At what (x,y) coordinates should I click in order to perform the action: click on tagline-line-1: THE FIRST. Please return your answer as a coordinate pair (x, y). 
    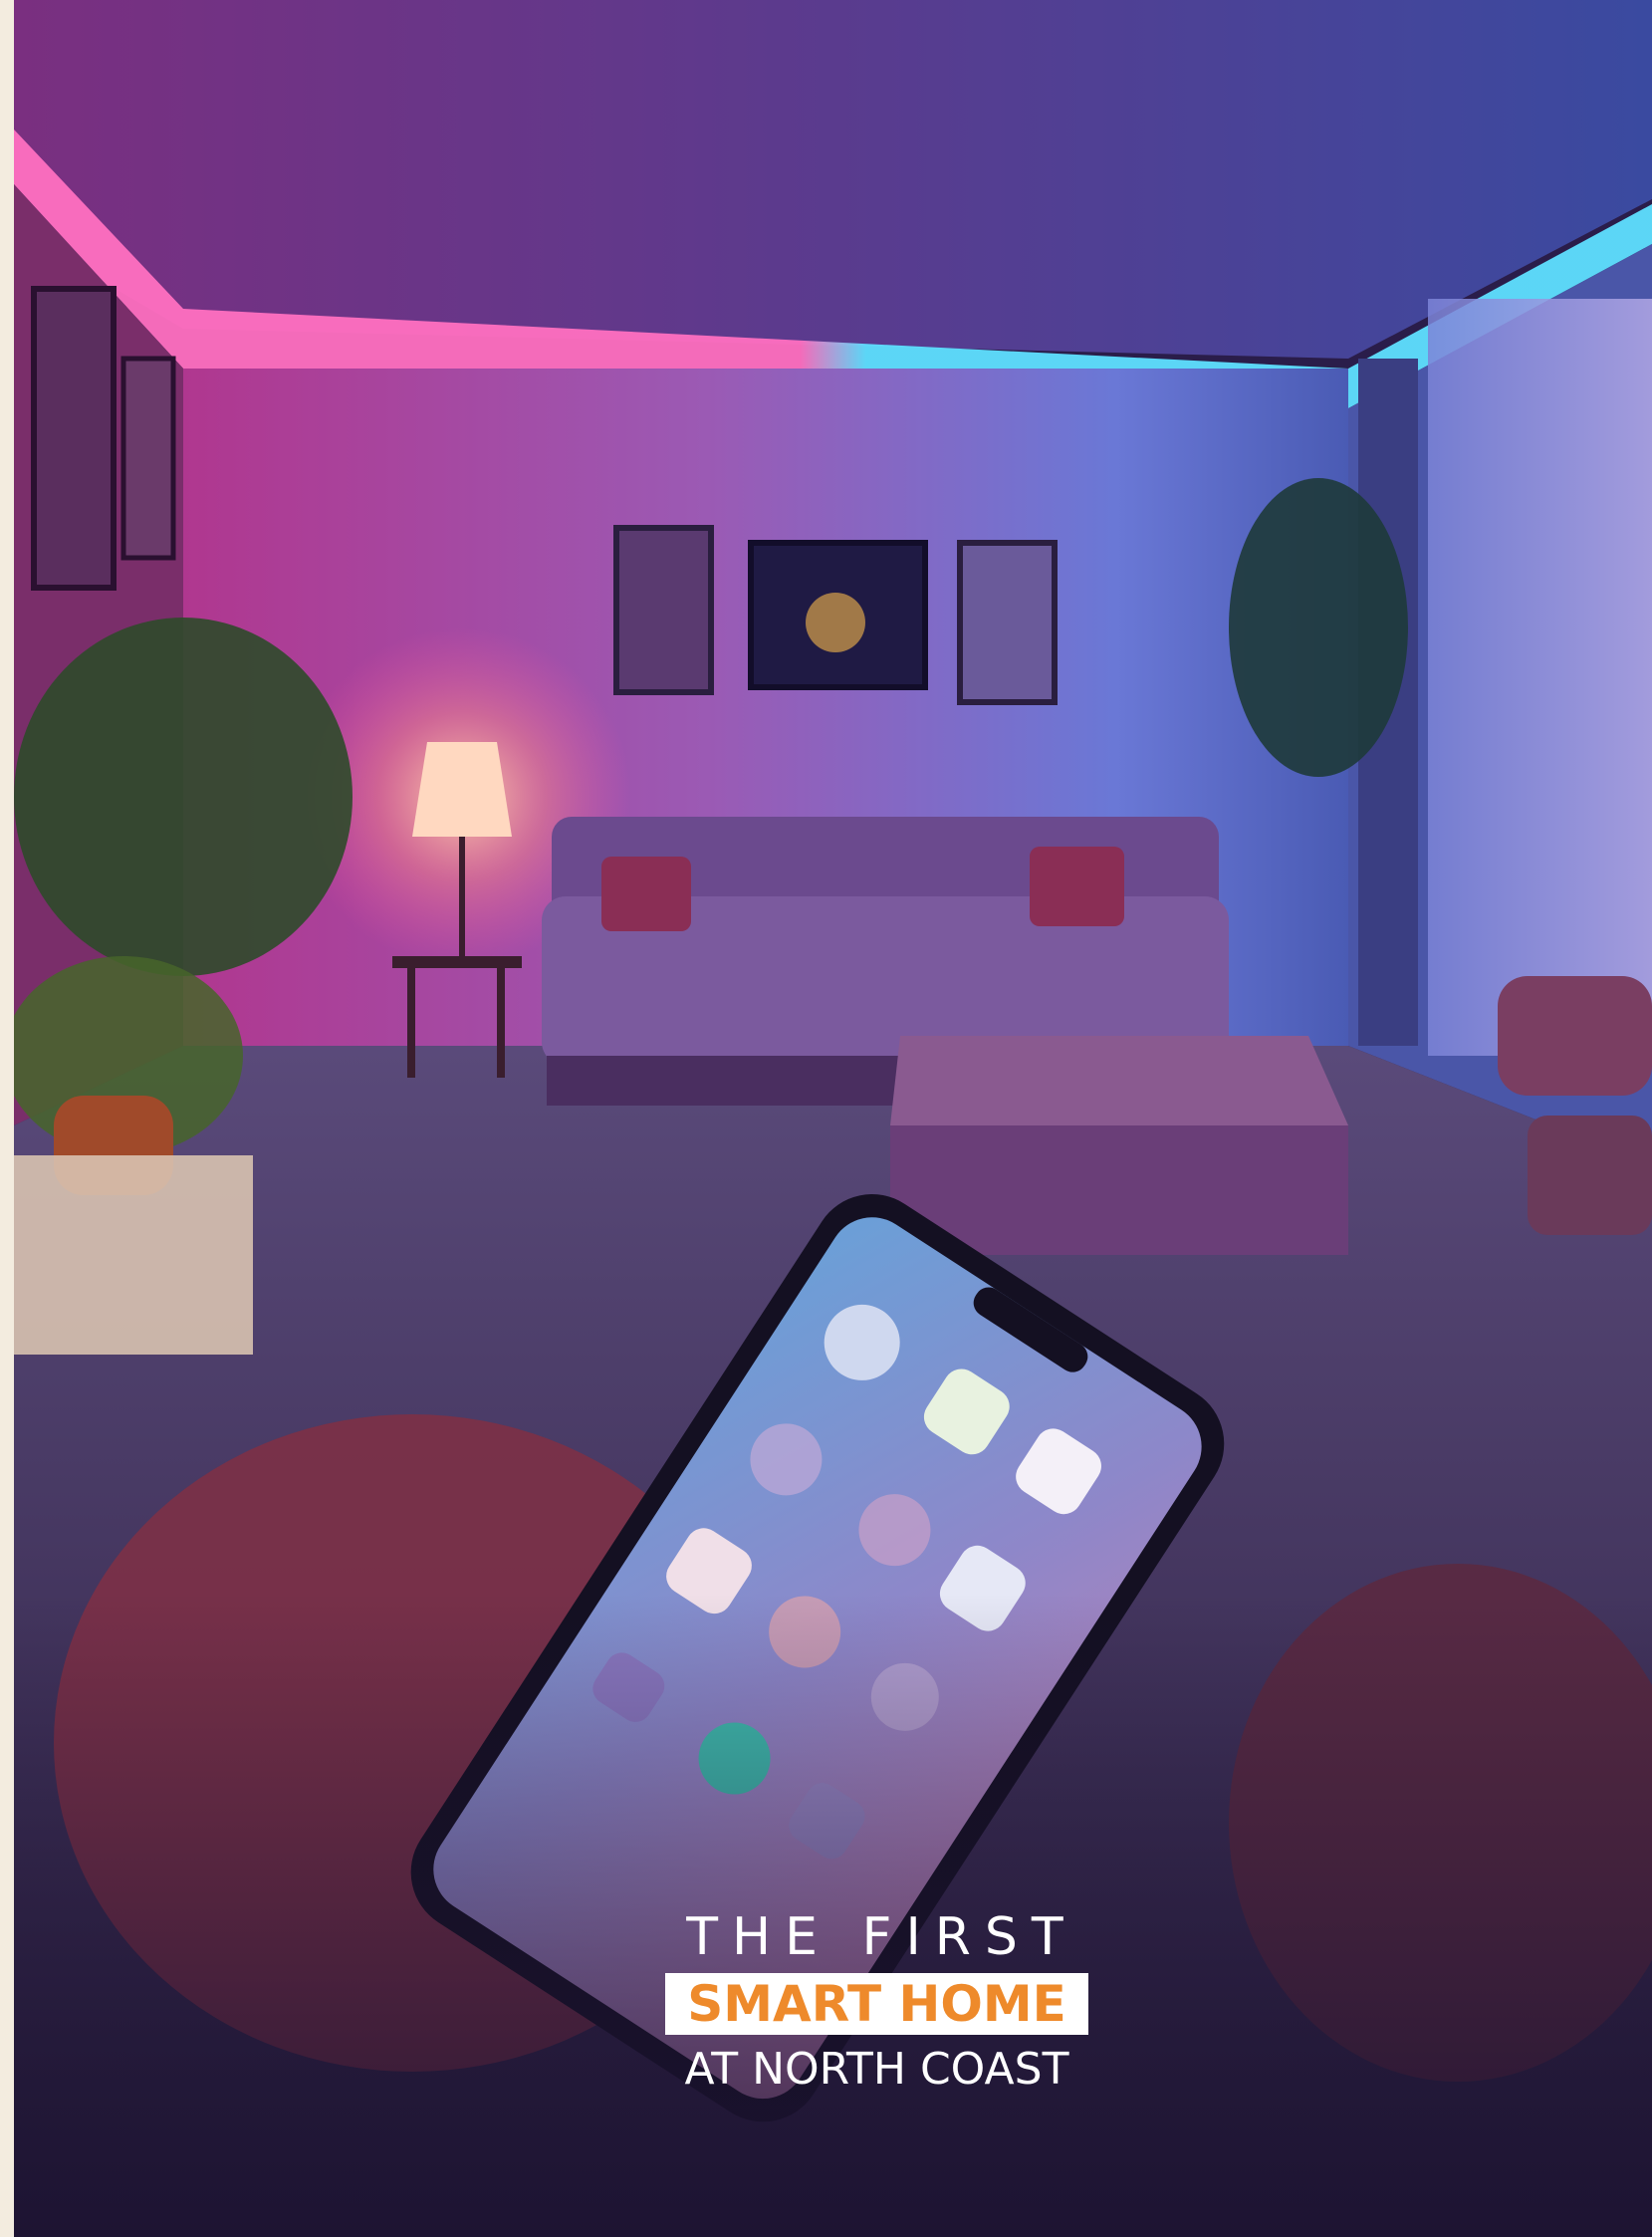
    Looking at the image, I should click on (881, 1937).